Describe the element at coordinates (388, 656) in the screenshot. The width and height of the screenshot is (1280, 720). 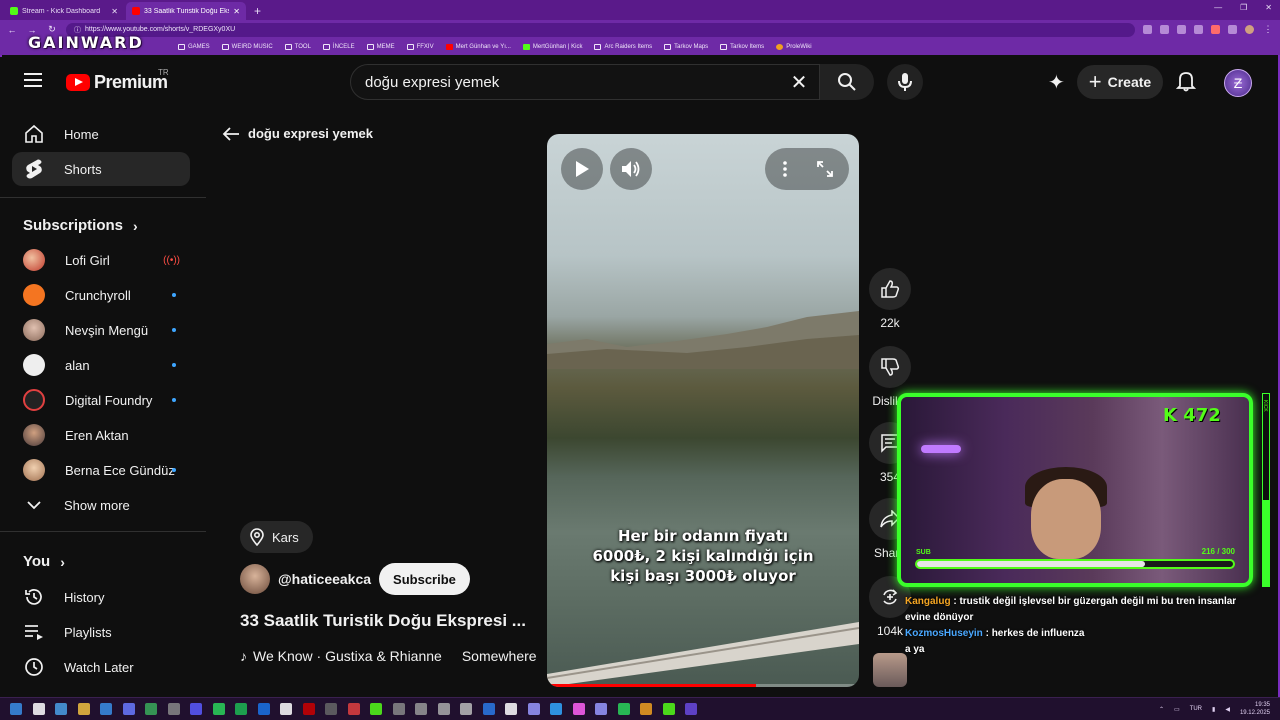
I see `music-attribution: ♪ We Know · Gustixa & Rhianne Somewhere` at that location.